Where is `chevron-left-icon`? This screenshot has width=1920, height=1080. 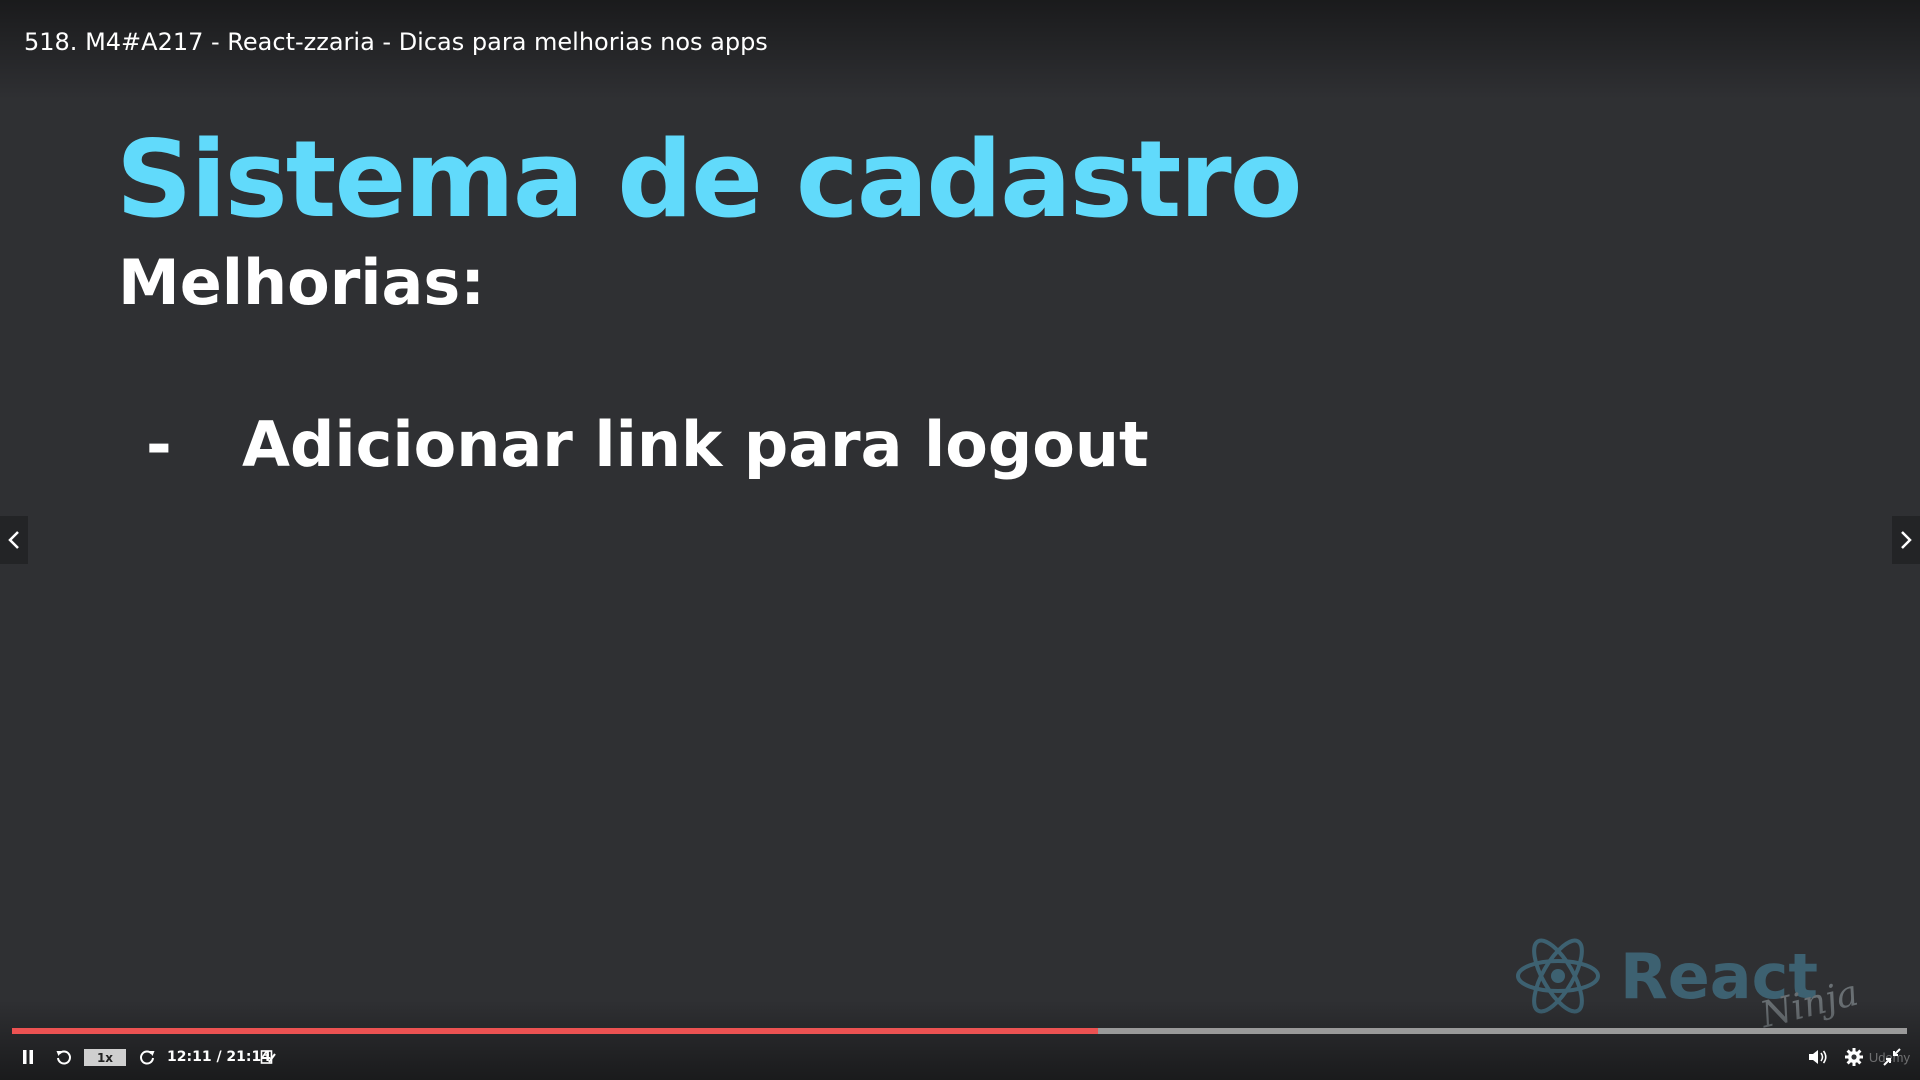 chevron-left-icon is located at coordinates (13, 540).